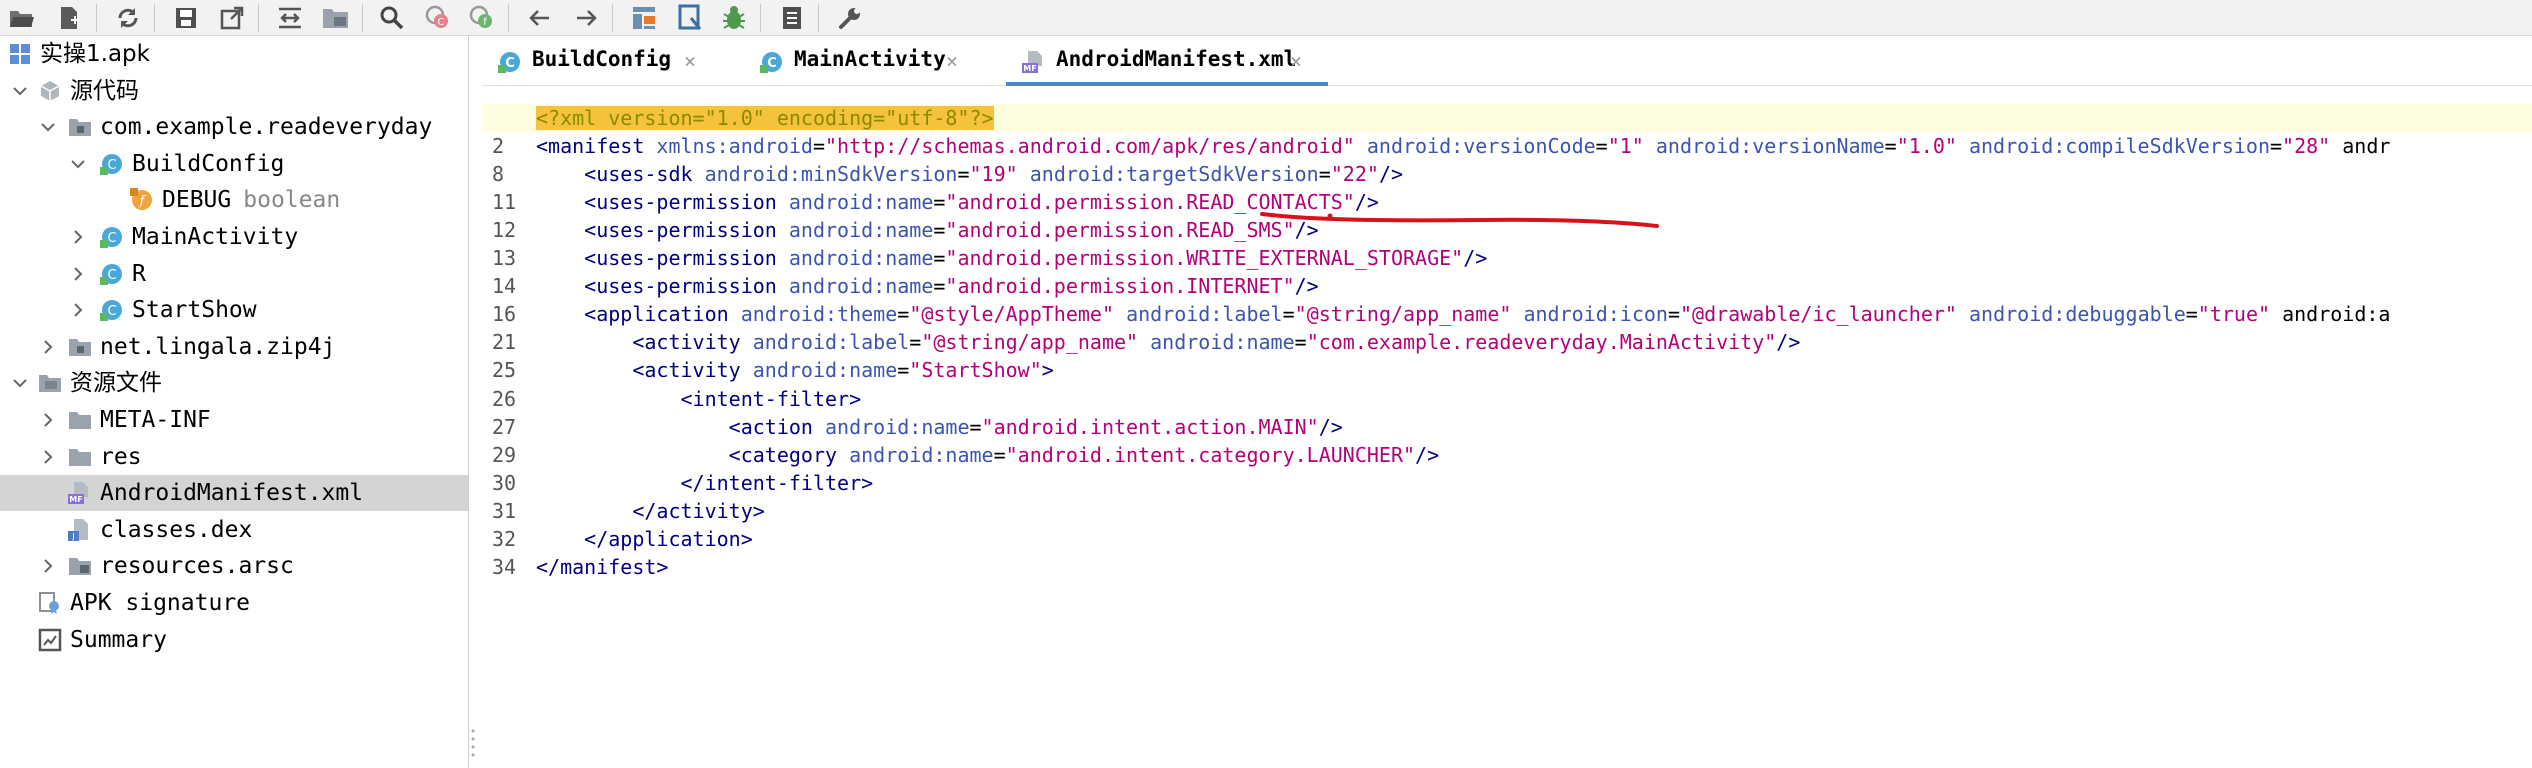 The width and height of the screenshot is (2532, 768). What do you see at coordinates (864, 61) in the screenshot?
I see `tab-mainactivity: C MainActivity ×` at bounding box center [864, 61].